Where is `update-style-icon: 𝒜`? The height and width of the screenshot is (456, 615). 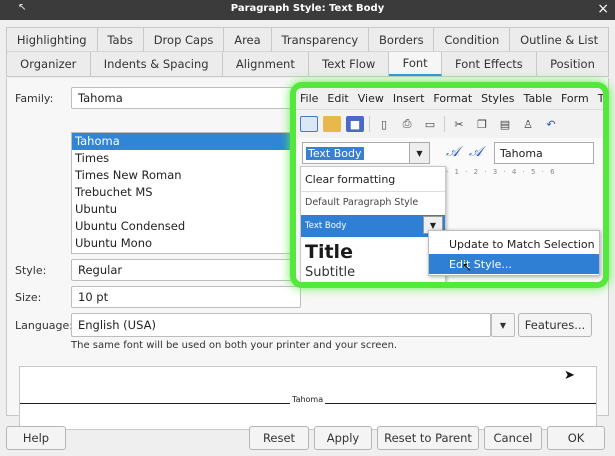 update-style-icon: 𝒜 is located at coordinates (452, 152).